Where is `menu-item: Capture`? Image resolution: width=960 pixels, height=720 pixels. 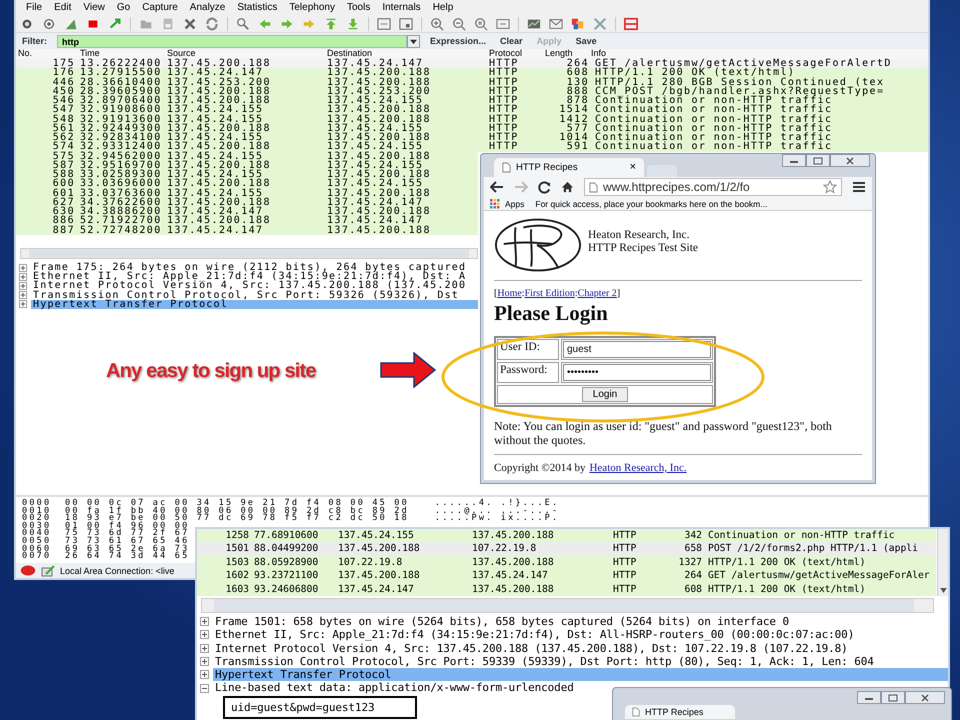 menu-item: Capture is located at coordinates (160, 7).